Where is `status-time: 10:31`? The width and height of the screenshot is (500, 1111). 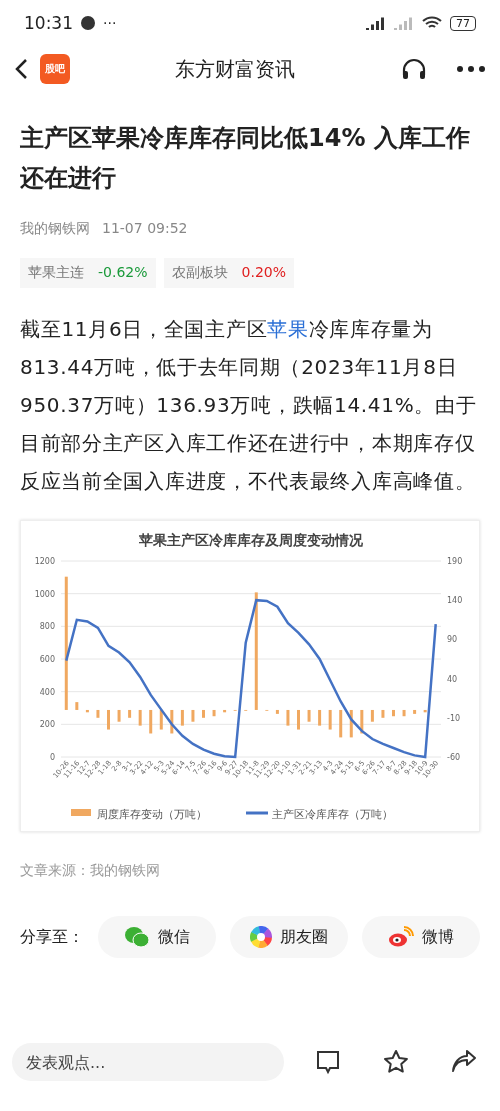 status-time: 10:31 is located at coordinates (48, 23).